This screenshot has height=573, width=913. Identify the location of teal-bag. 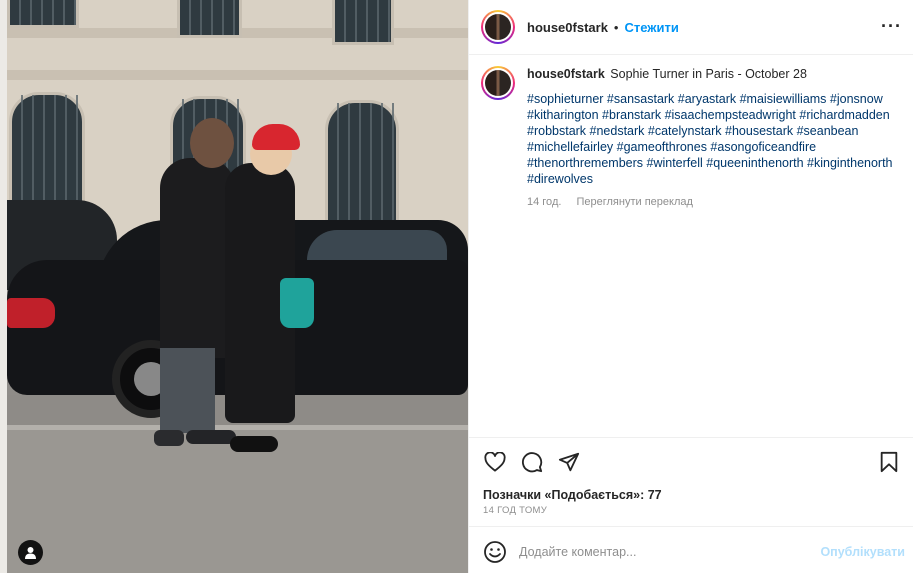
(297, 303).